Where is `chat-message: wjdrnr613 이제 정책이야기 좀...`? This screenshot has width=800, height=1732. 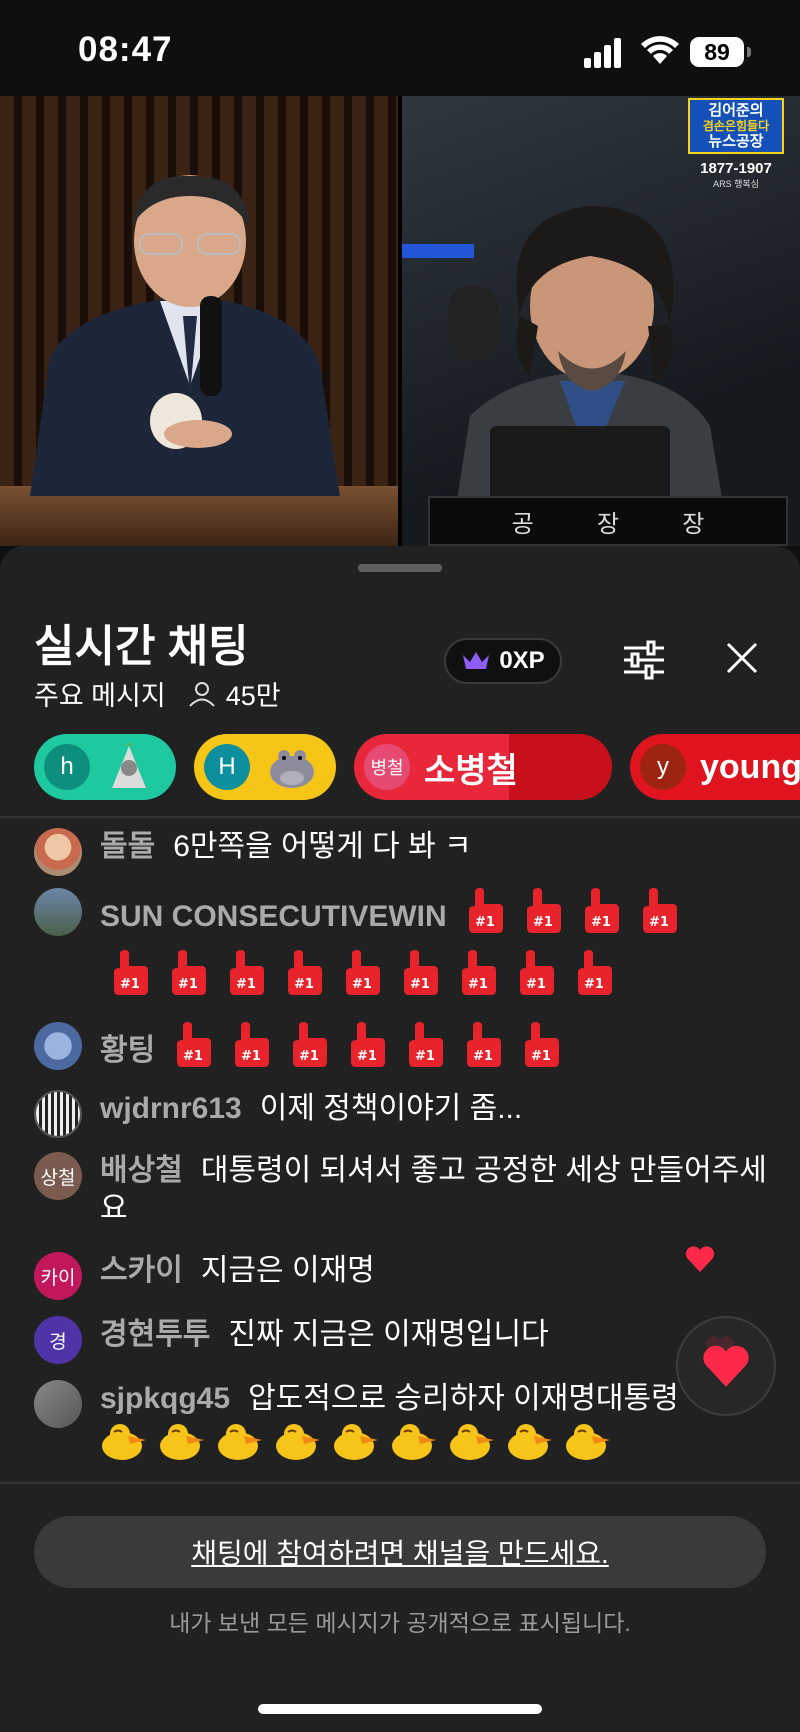
chat-message: wjdrnr613 이제 정책이야기 좀... is located at coordinates (404, 1114).